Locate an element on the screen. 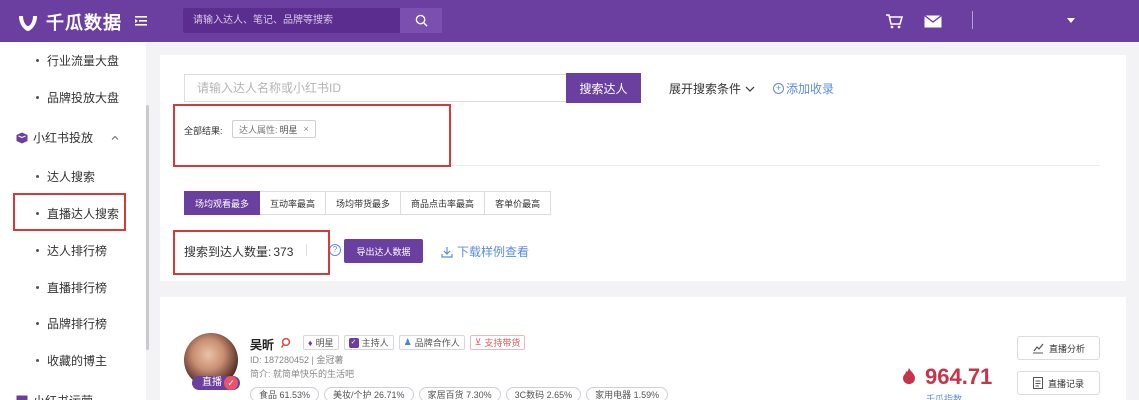  sidebar-group-xhs-ads: 小红书投放 is located at coordinates (67, 137).